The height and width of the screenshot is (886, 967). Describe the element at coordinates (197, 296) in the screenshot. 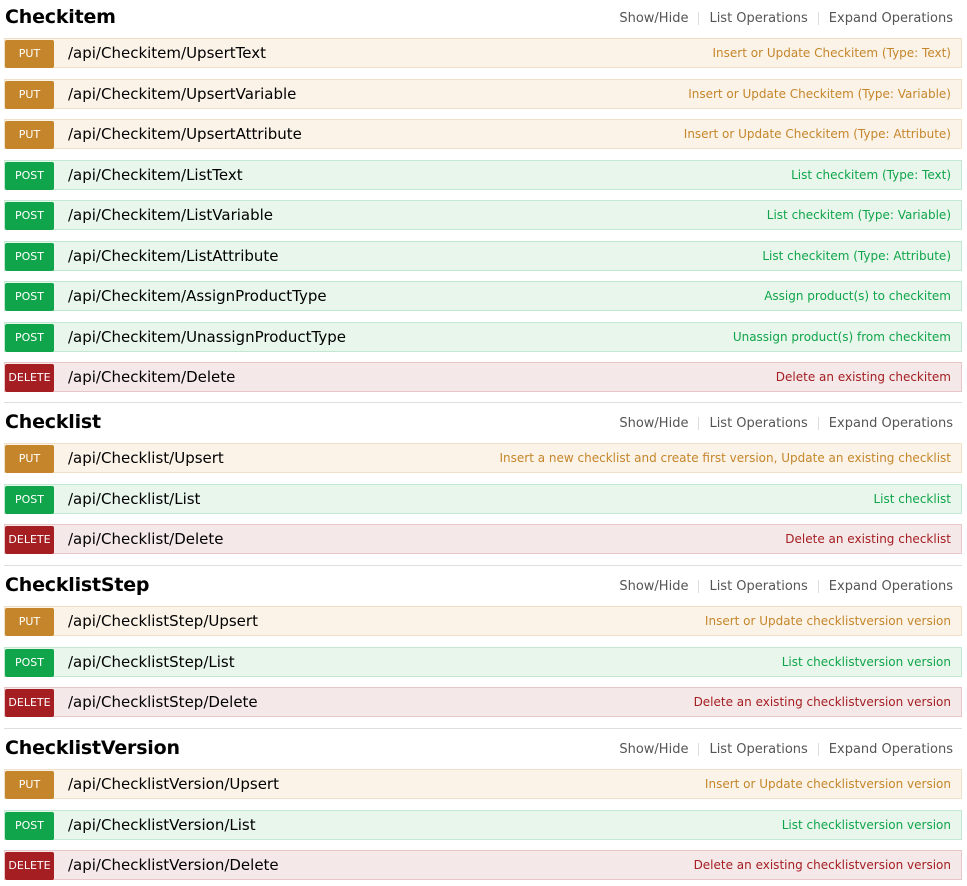

I see `endpoint-path: /api/Checkitem/AssignProductType` at that location.